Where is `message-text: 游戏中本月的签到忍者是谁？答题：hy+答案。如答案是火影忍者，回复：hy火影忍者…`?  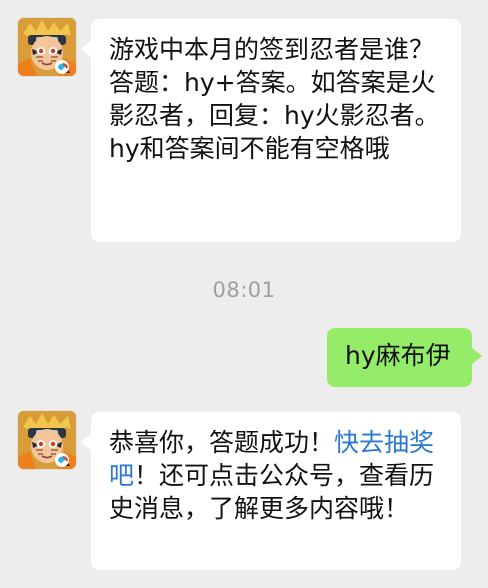
message-text: 游戏中本月的签到忍者是谁？答题：hy+答案。如答案是火影忍者，回复：hy火影忍者… is located at coordinates (274, 99).